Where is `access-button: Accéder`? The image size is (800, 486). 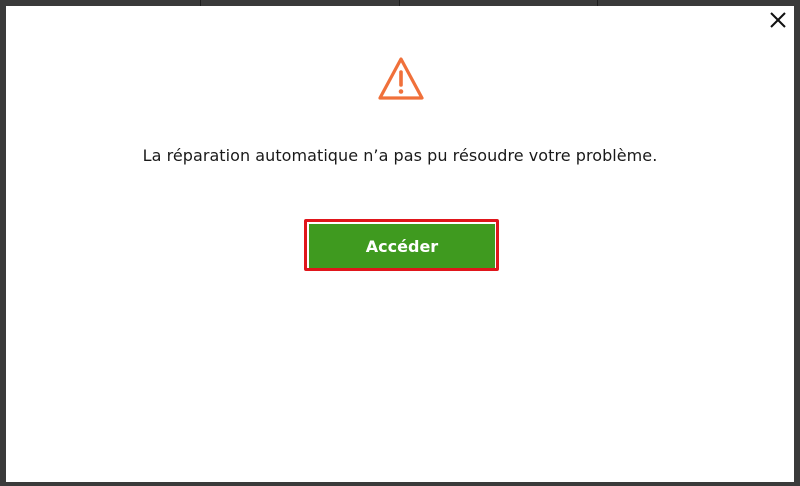
access-button: Accéder is located at coordinates (402, 246).